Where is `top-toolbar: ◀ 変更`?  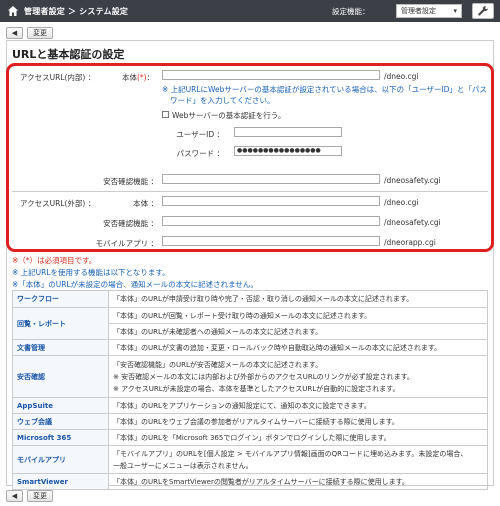 top-toolbar: ◀ 変更 is located at coordinates (250, 33).